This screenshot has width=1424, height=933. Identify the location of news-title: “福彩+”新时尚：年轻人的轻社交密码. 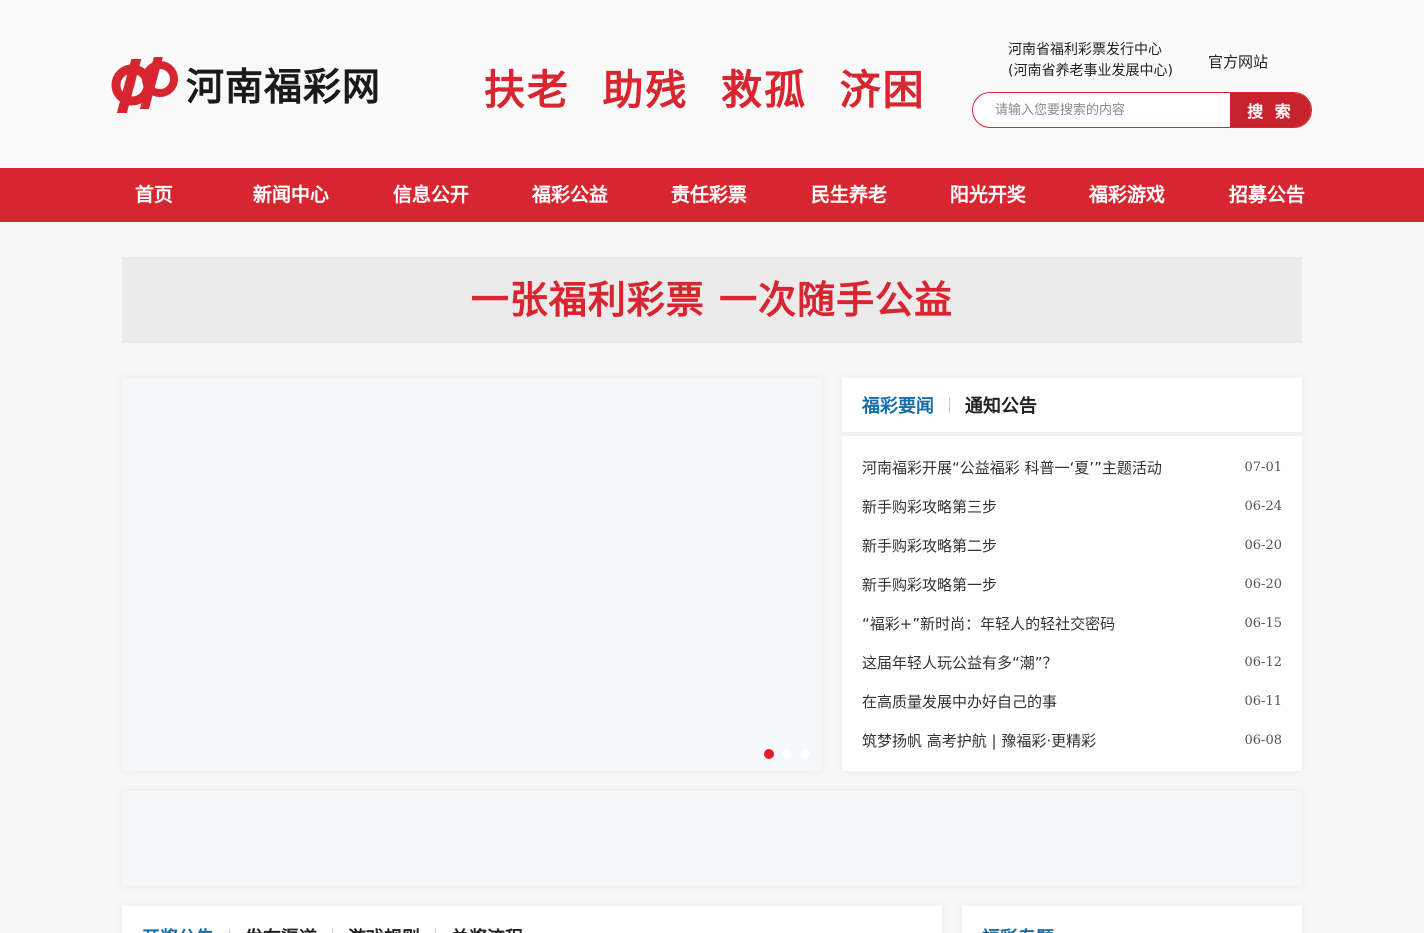
(988, 623).